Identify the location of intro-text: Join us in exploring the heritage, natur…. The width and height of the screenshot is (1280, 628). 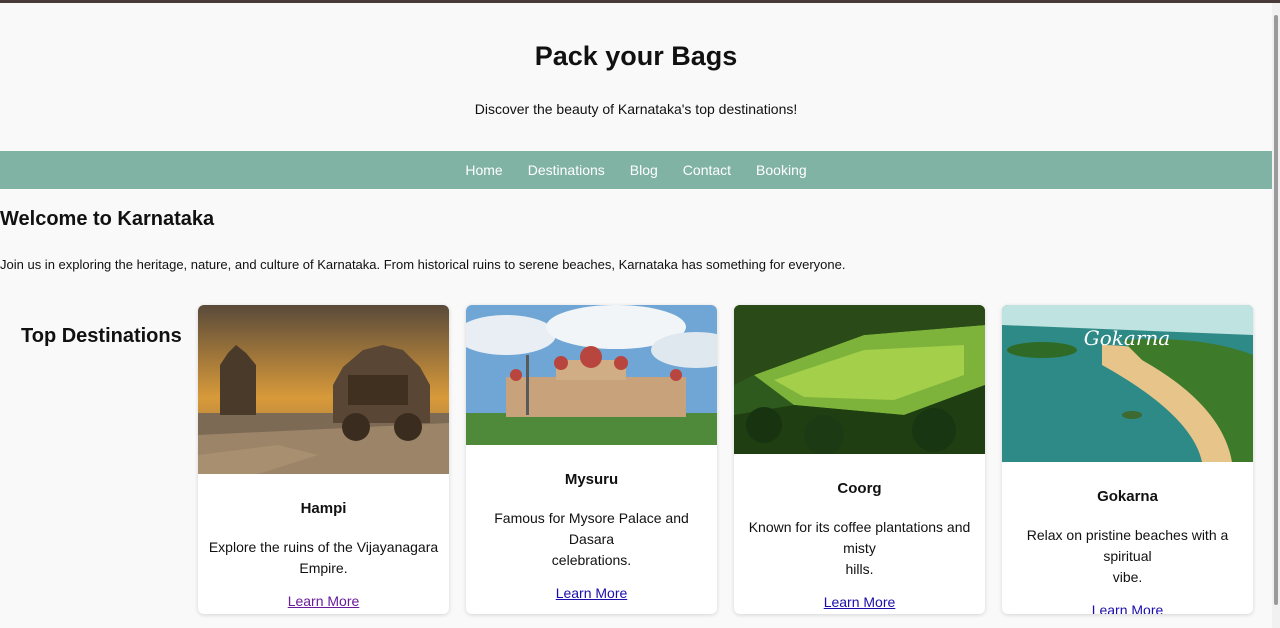
(423, 264).